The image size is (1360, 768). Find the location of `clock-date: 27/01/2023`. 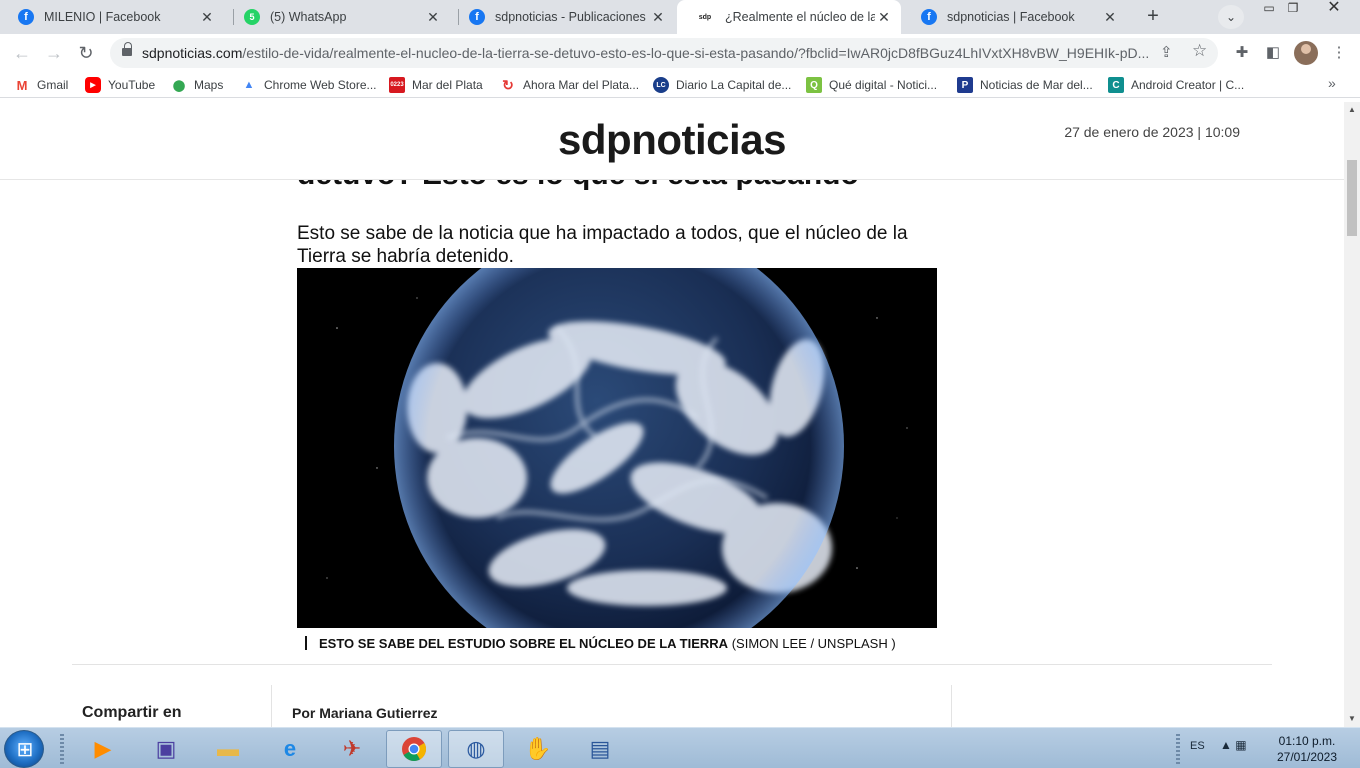

clock-date: 27/01/2023 is located at coordinates (1307, 757).